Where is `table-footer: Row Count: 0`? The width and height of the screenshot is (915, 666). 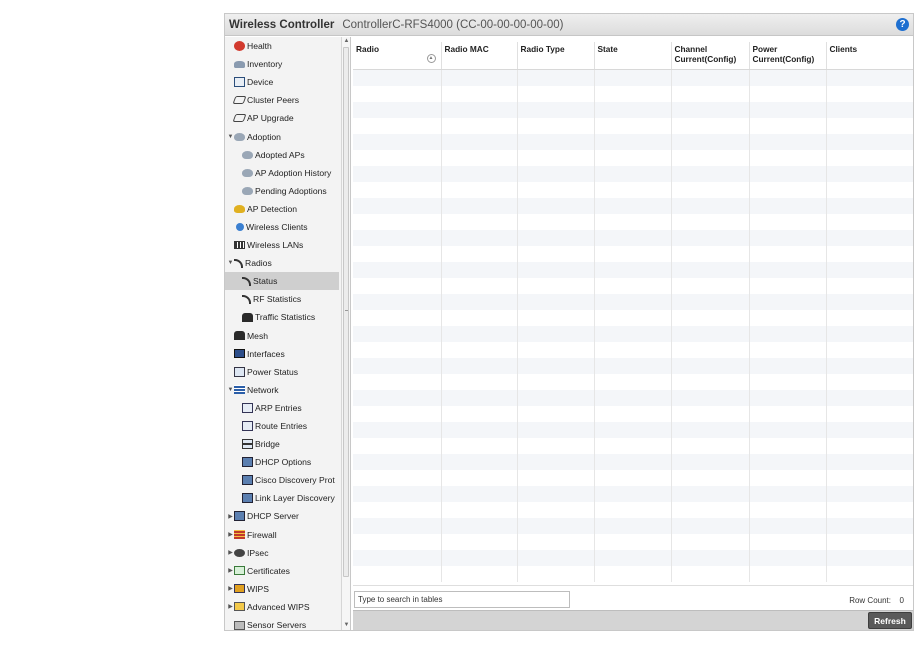 table-footer: Row Count: 0 is located at coordinates (633, 598).